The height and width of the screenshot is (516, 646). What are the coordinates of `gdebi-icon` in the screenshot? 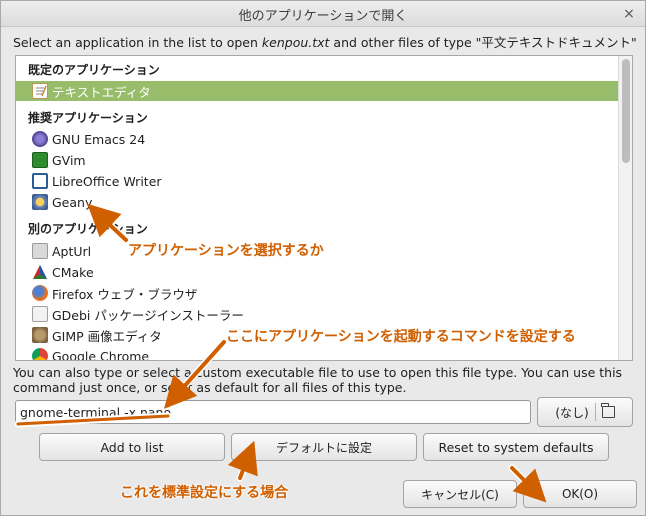 It's located at (40, 314).